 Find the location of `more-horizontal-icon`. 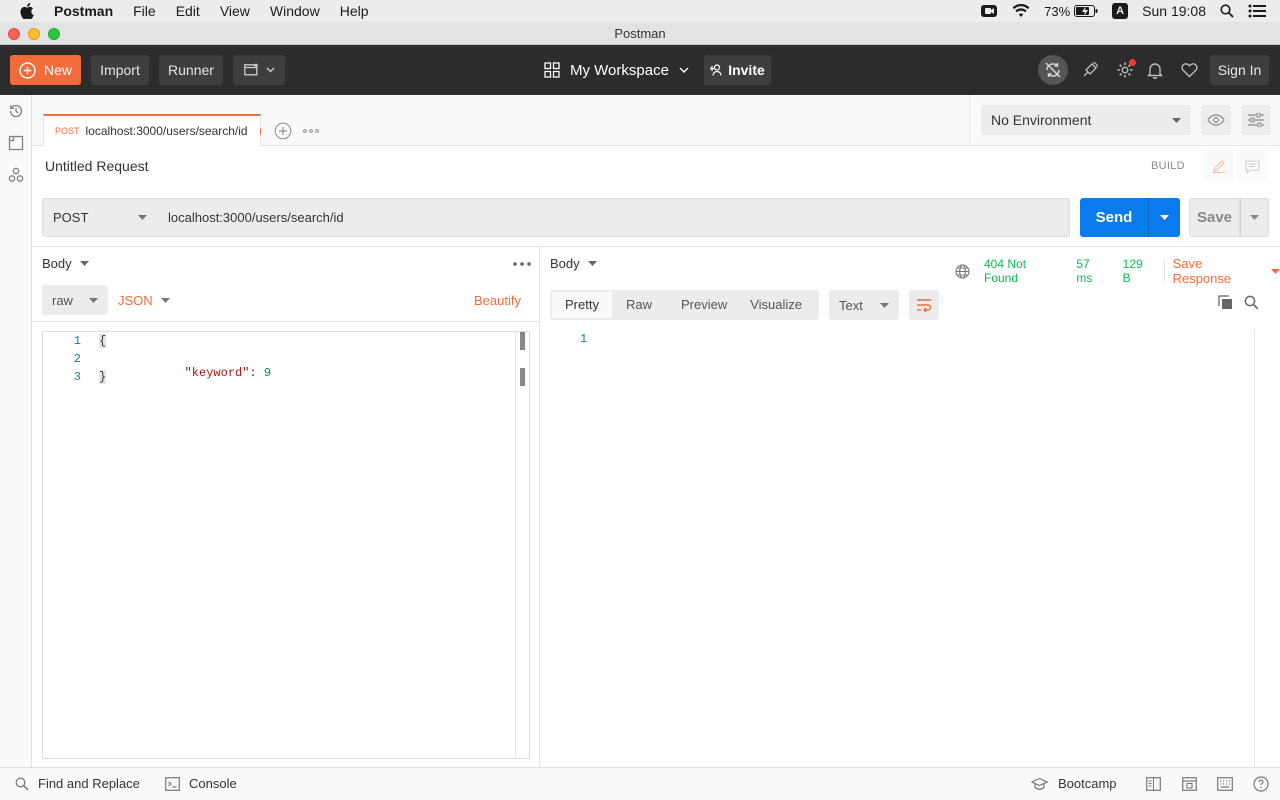

more-horizontal-icon is located at coordinates (522, 264).